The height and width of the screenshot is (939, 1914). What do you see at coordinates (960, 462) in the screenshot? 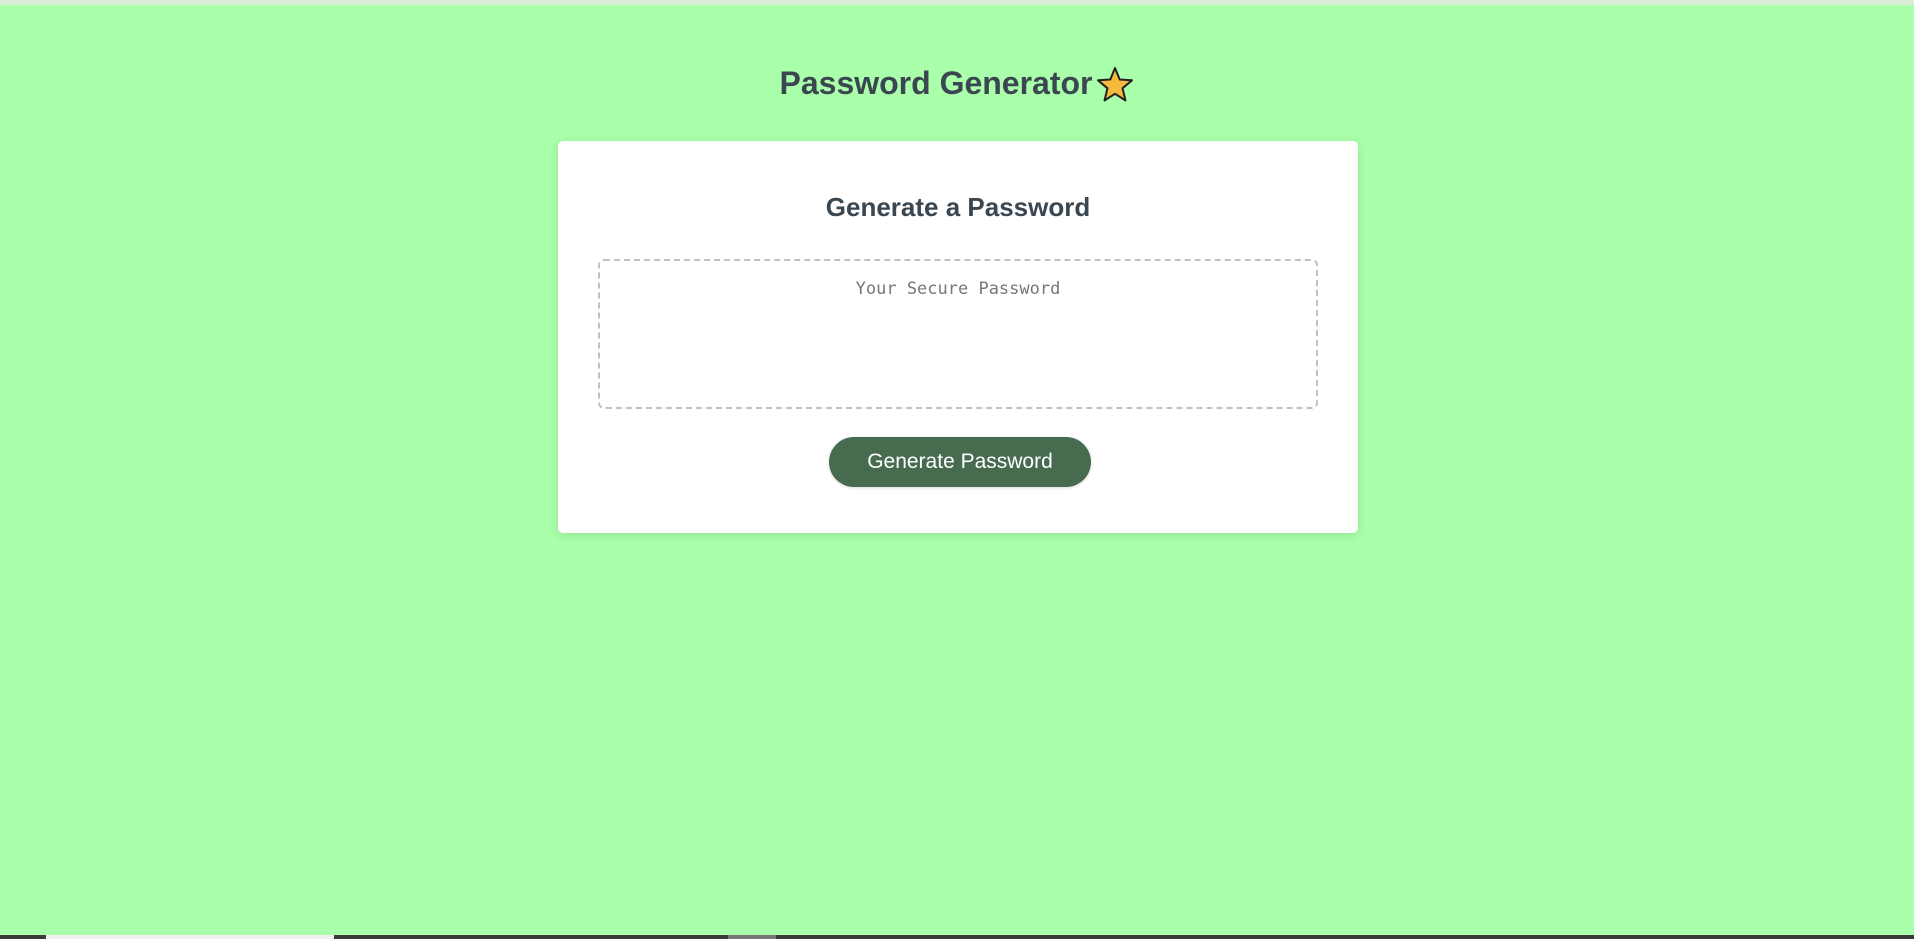
I see `generate-password-button: Generate Password` at bounding box center [960, 462].